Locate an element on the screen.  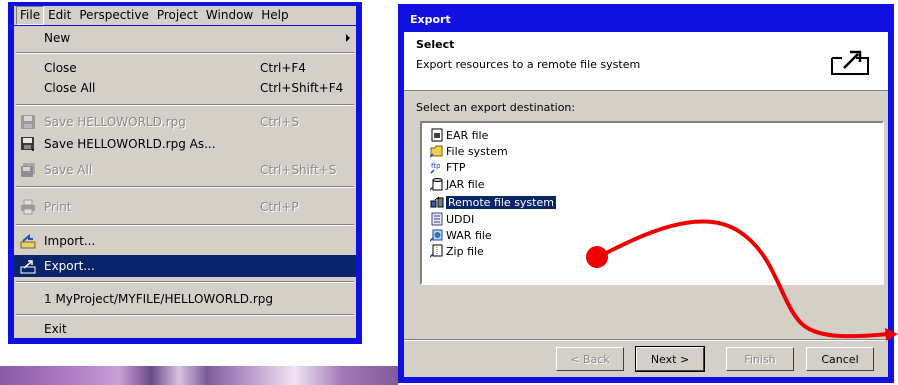
annotation-dot is located at coordinates (597, 257).